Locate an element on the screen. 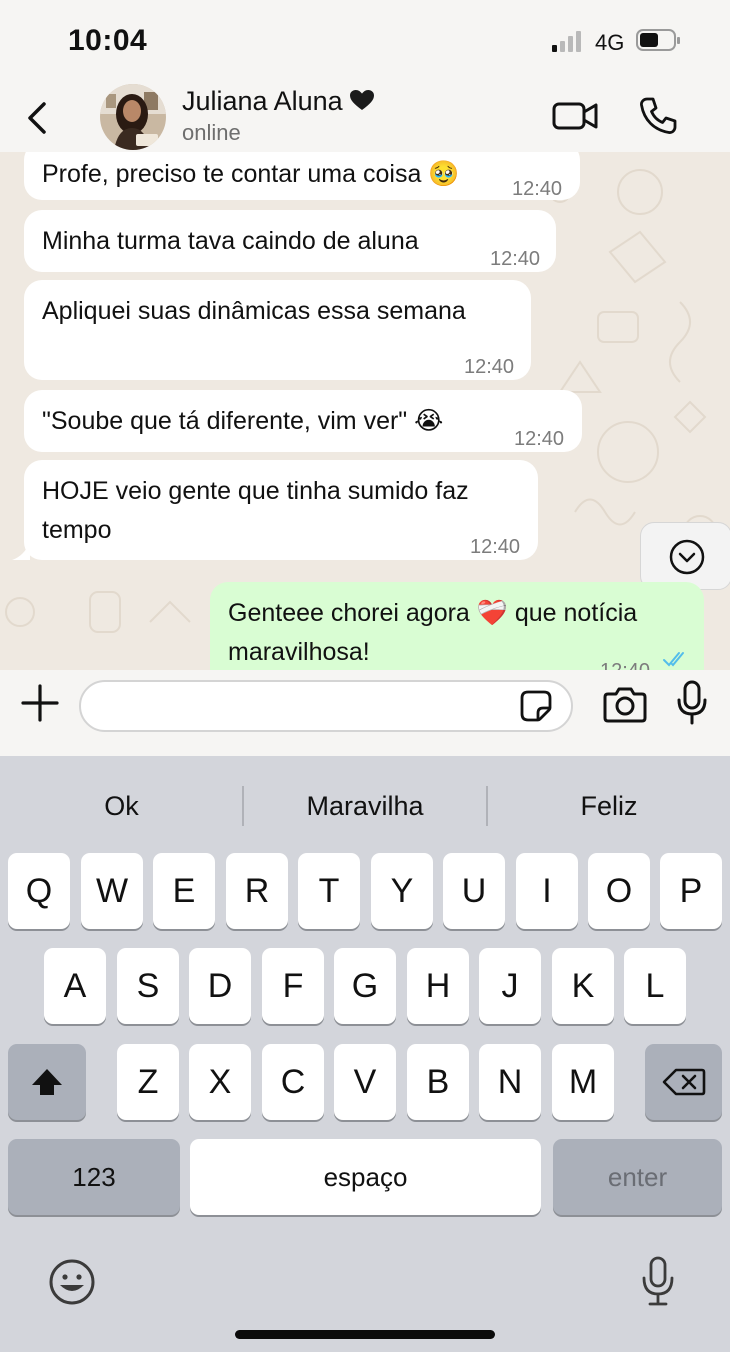  message-input-bar is located at coordinates (365, 713).